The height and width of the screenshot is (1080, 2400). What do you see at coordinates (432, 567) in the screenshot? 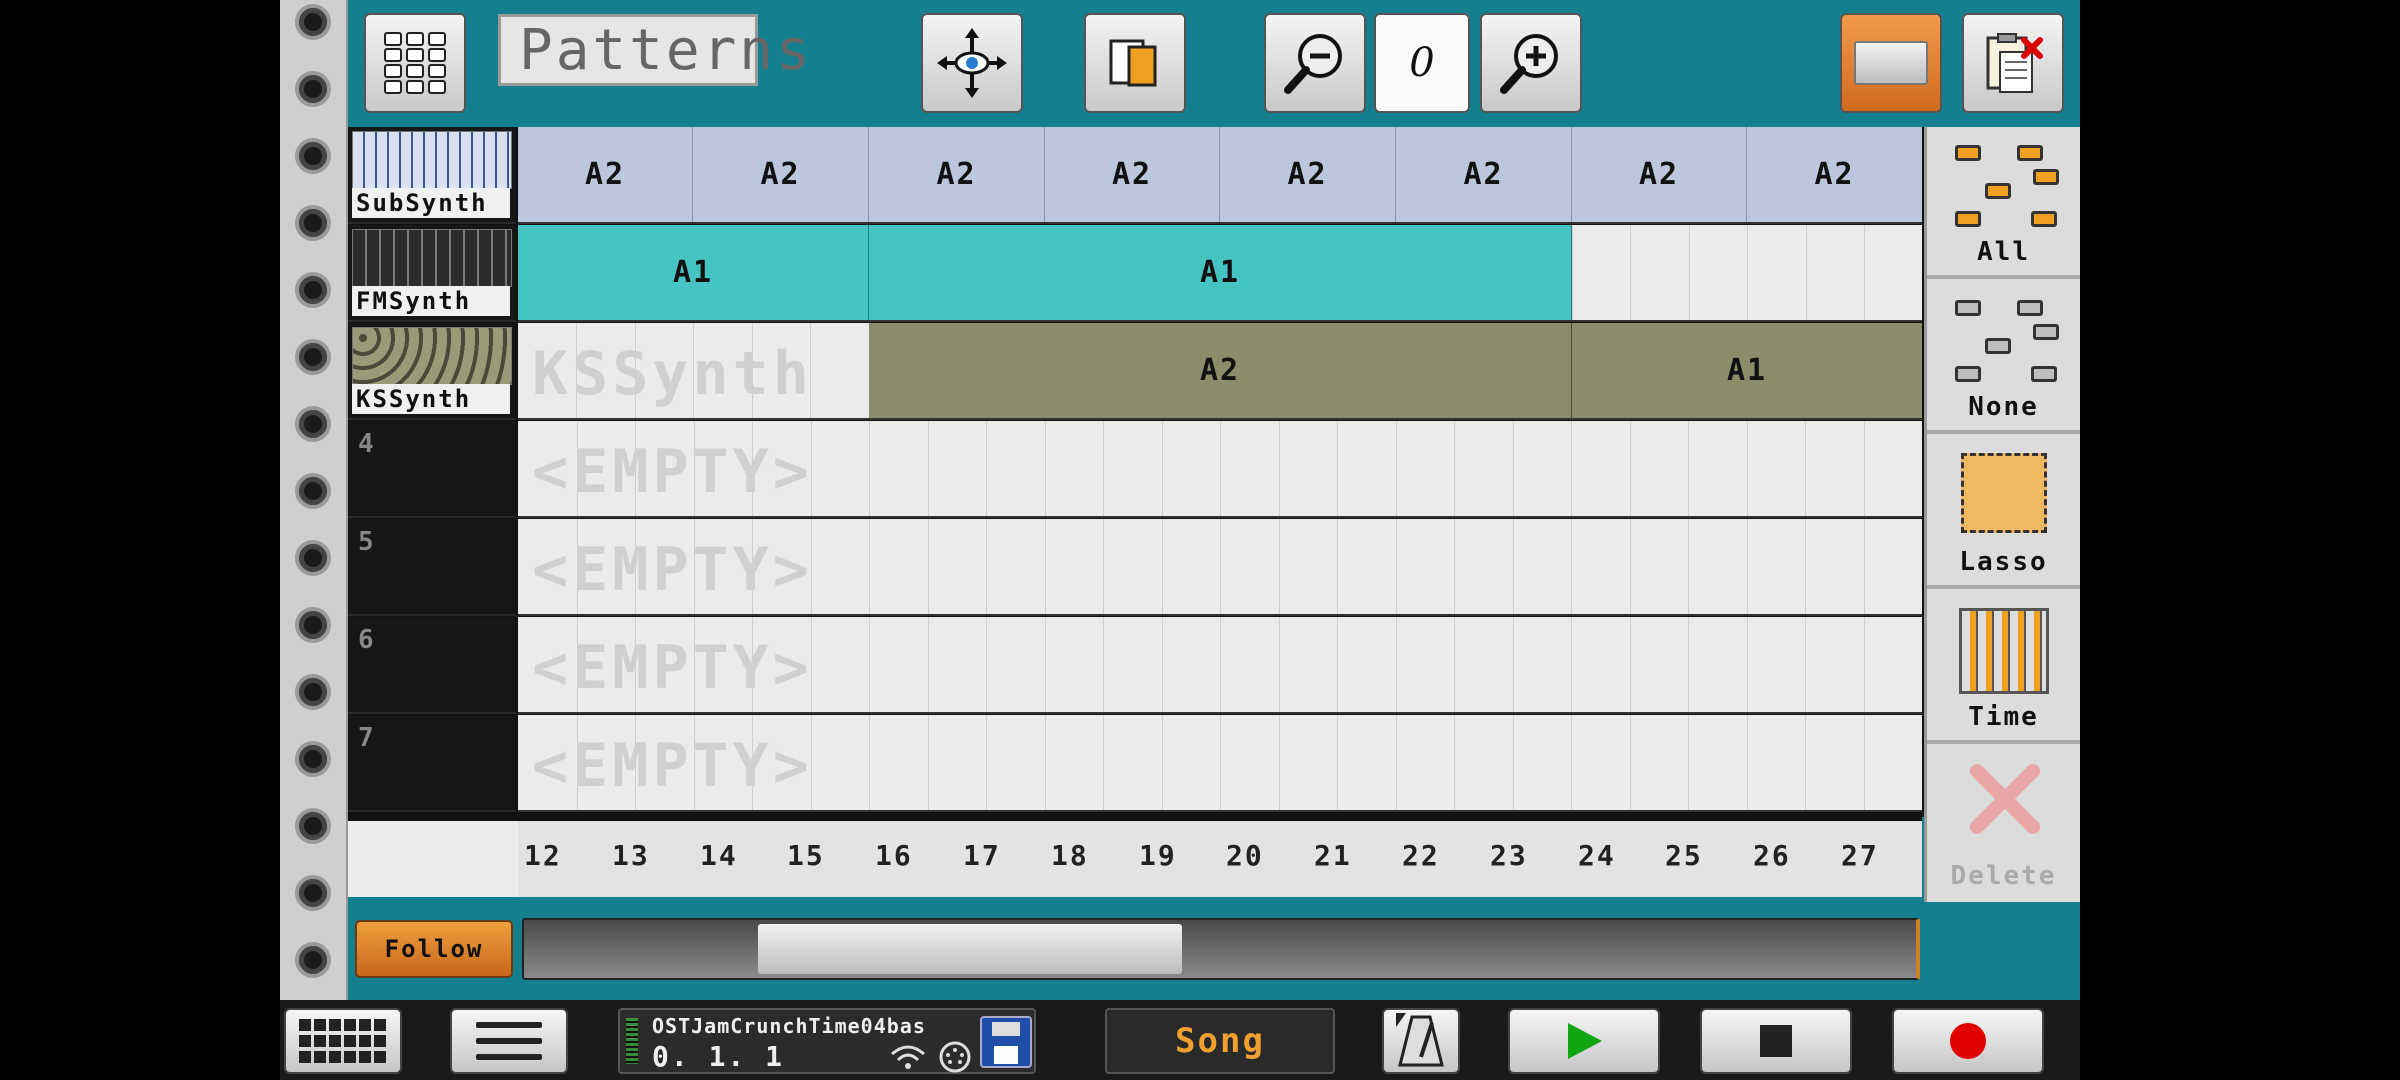
I see `track-header-empty: 5` at bounding box center [432, 567].